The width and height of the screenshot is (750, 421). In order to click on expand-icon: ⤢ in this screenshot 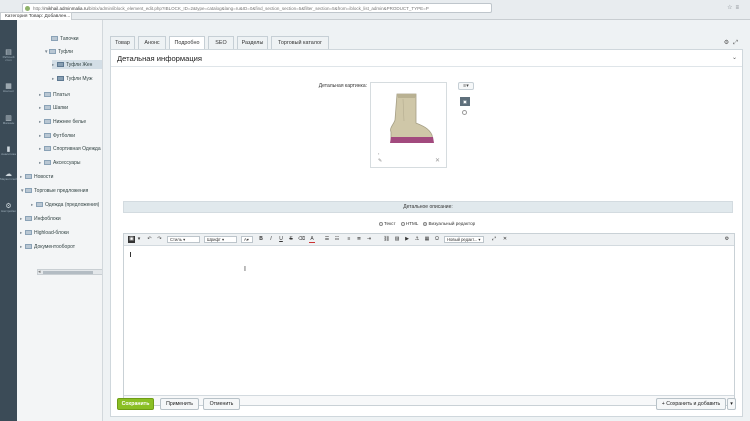, I will do `click(737, 43)`.